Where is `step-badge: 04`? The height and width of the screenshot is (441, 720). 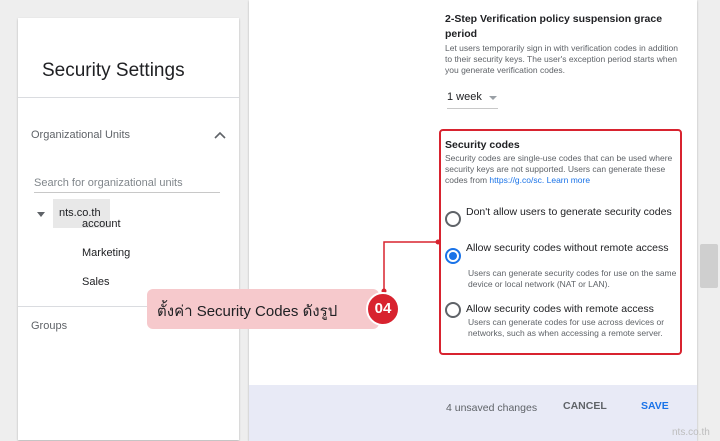
step-badge: 04 is located at coordinates (383, 309).